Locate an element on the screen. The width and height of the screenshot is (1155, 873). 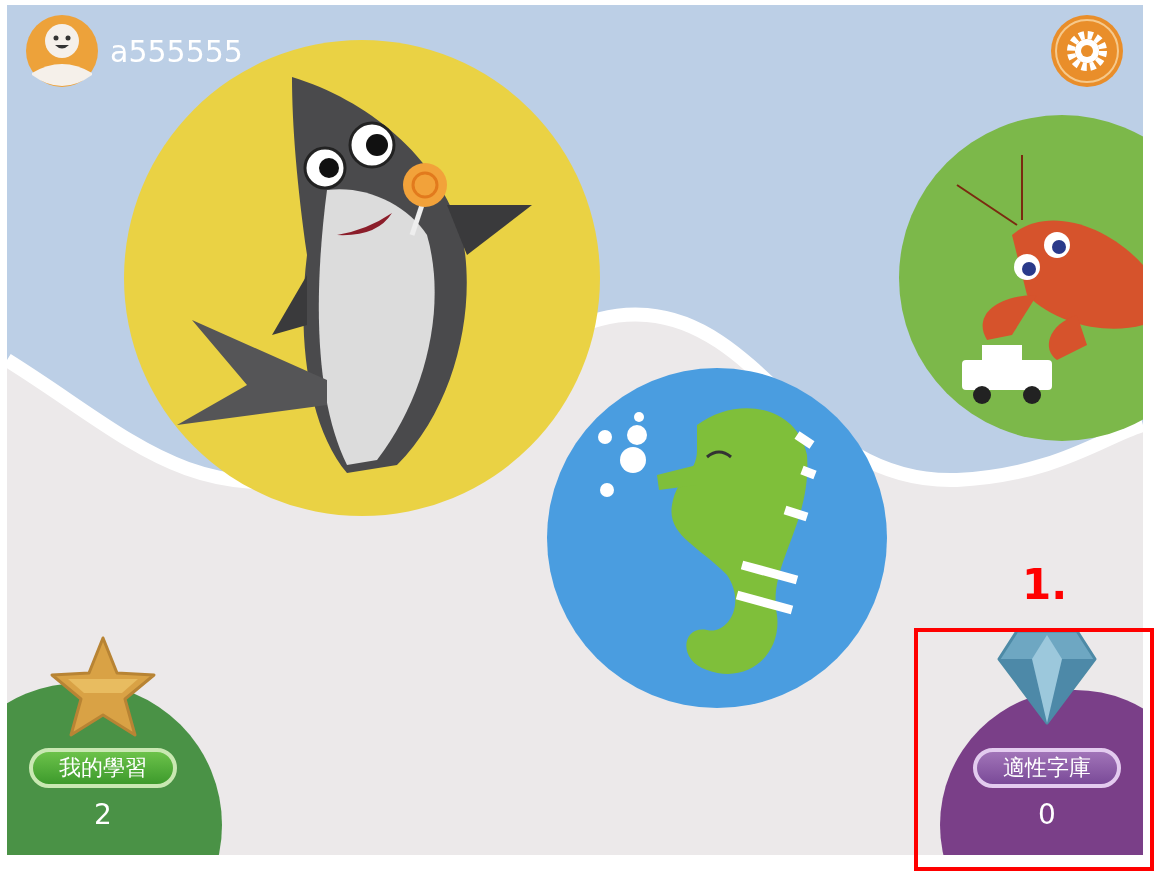
count-text: 2 is located at coordinates (103, 815).